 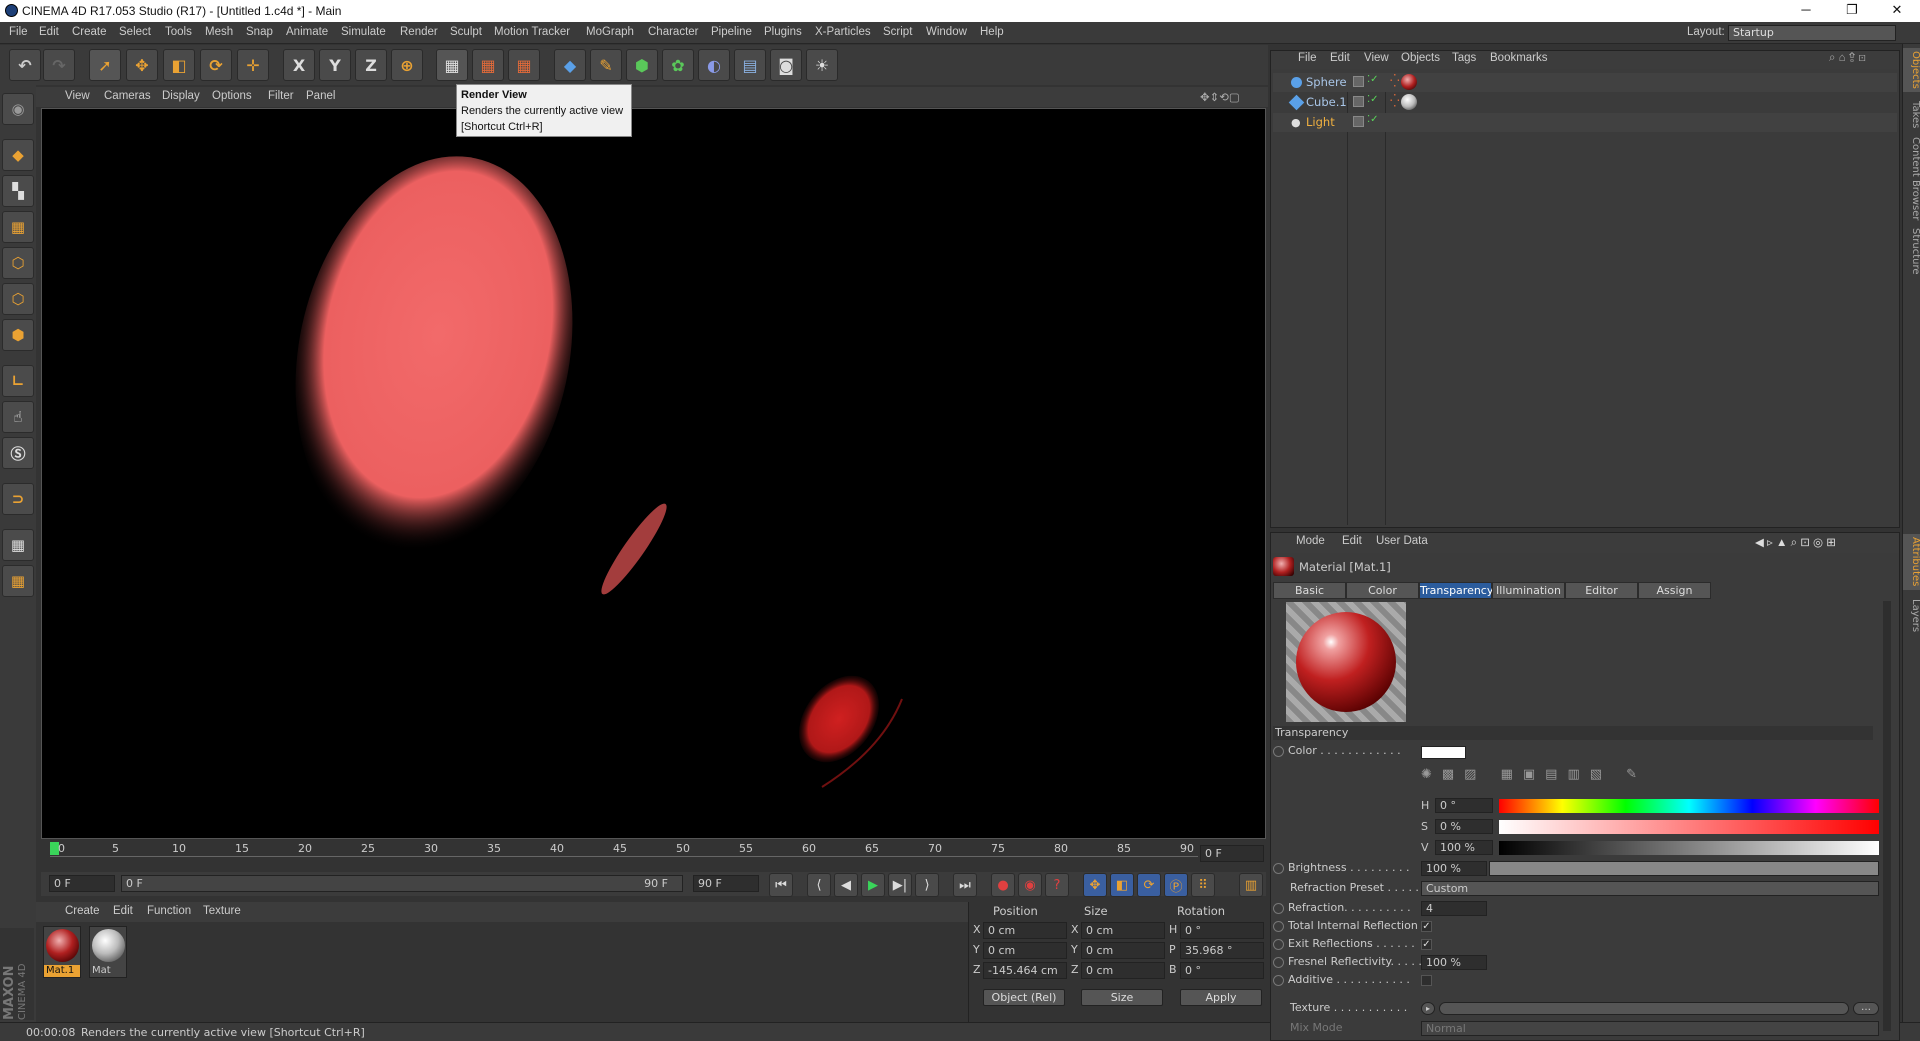 I want to click on start-frame-field: 0 F, so click(x=82, y=883).